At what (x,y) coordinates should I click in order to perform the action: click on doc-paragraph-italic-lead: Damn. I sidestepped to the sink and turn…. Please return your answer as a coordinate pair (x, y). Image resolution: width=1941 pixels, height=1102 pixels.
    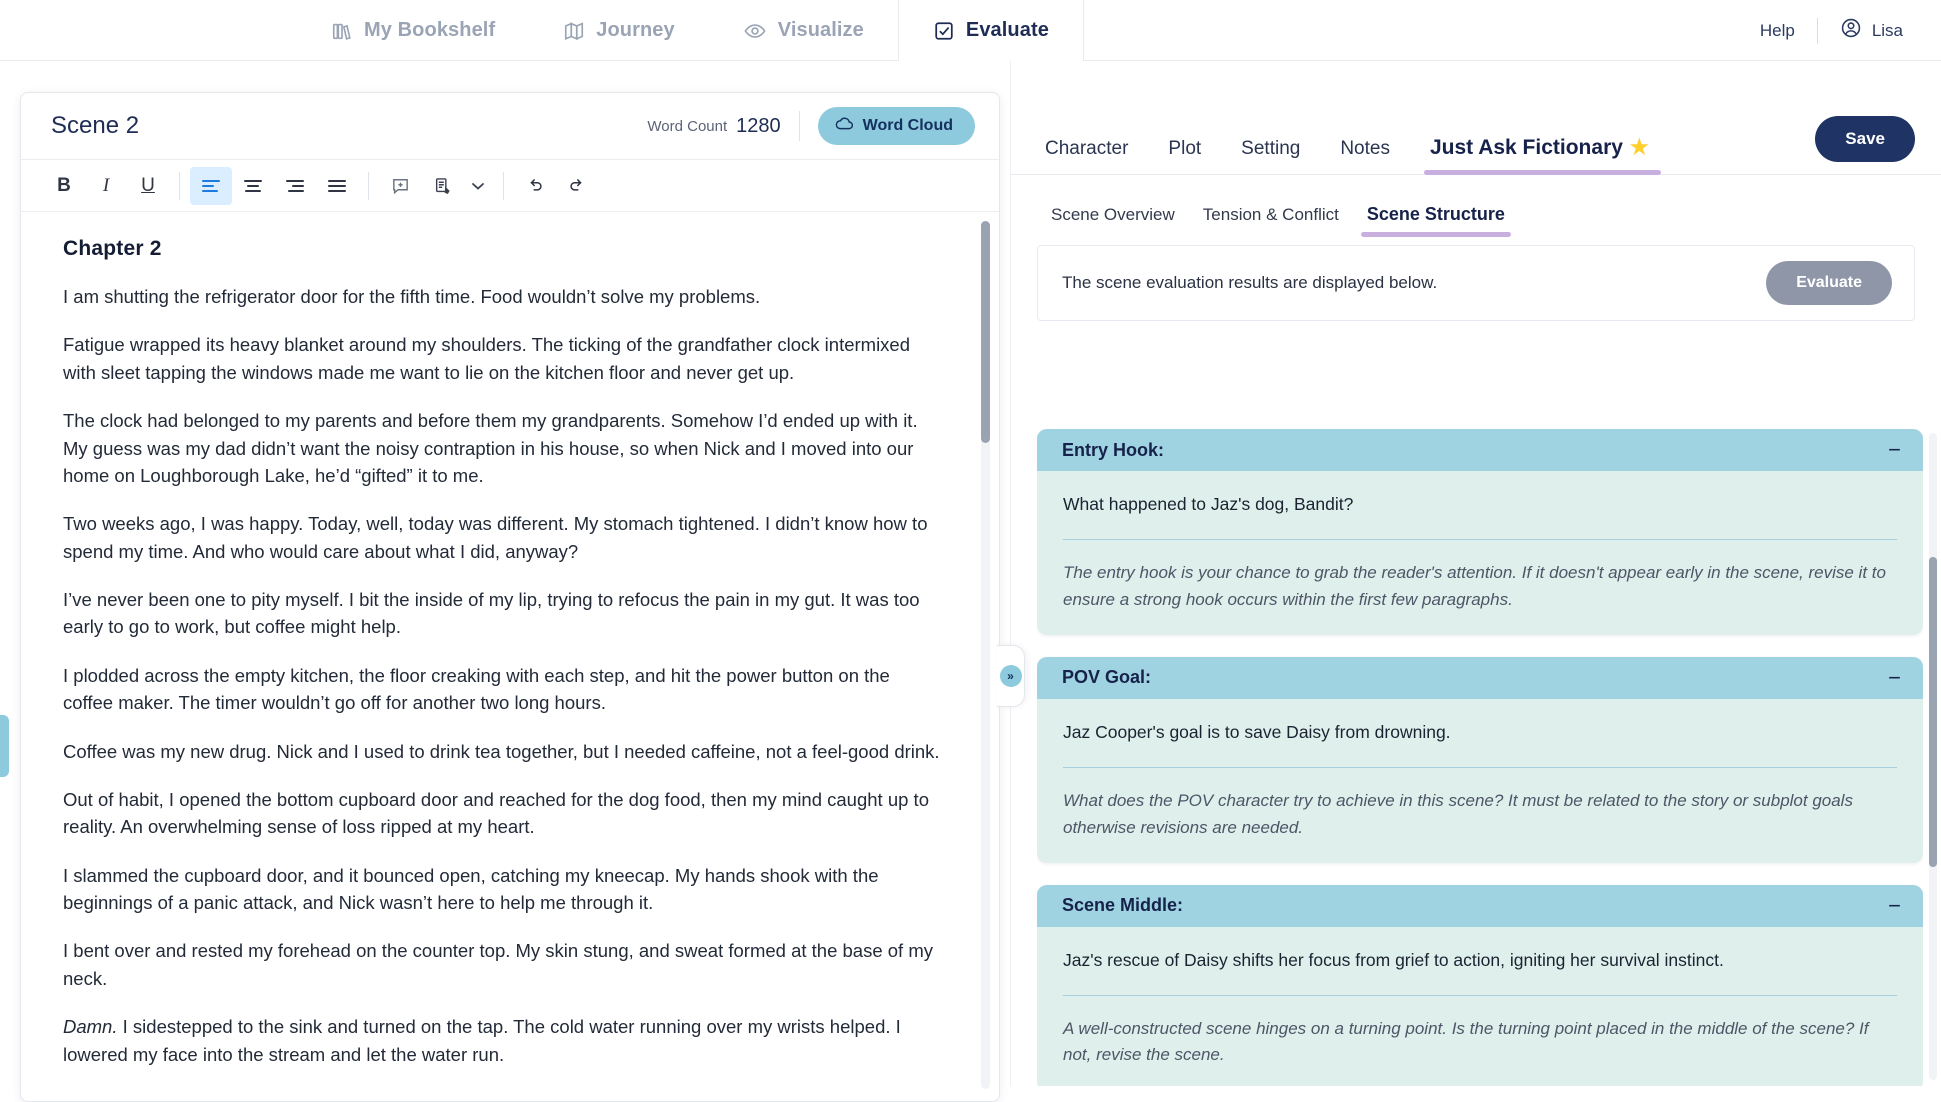
    Looking at the image, I should click on (503, 1040).